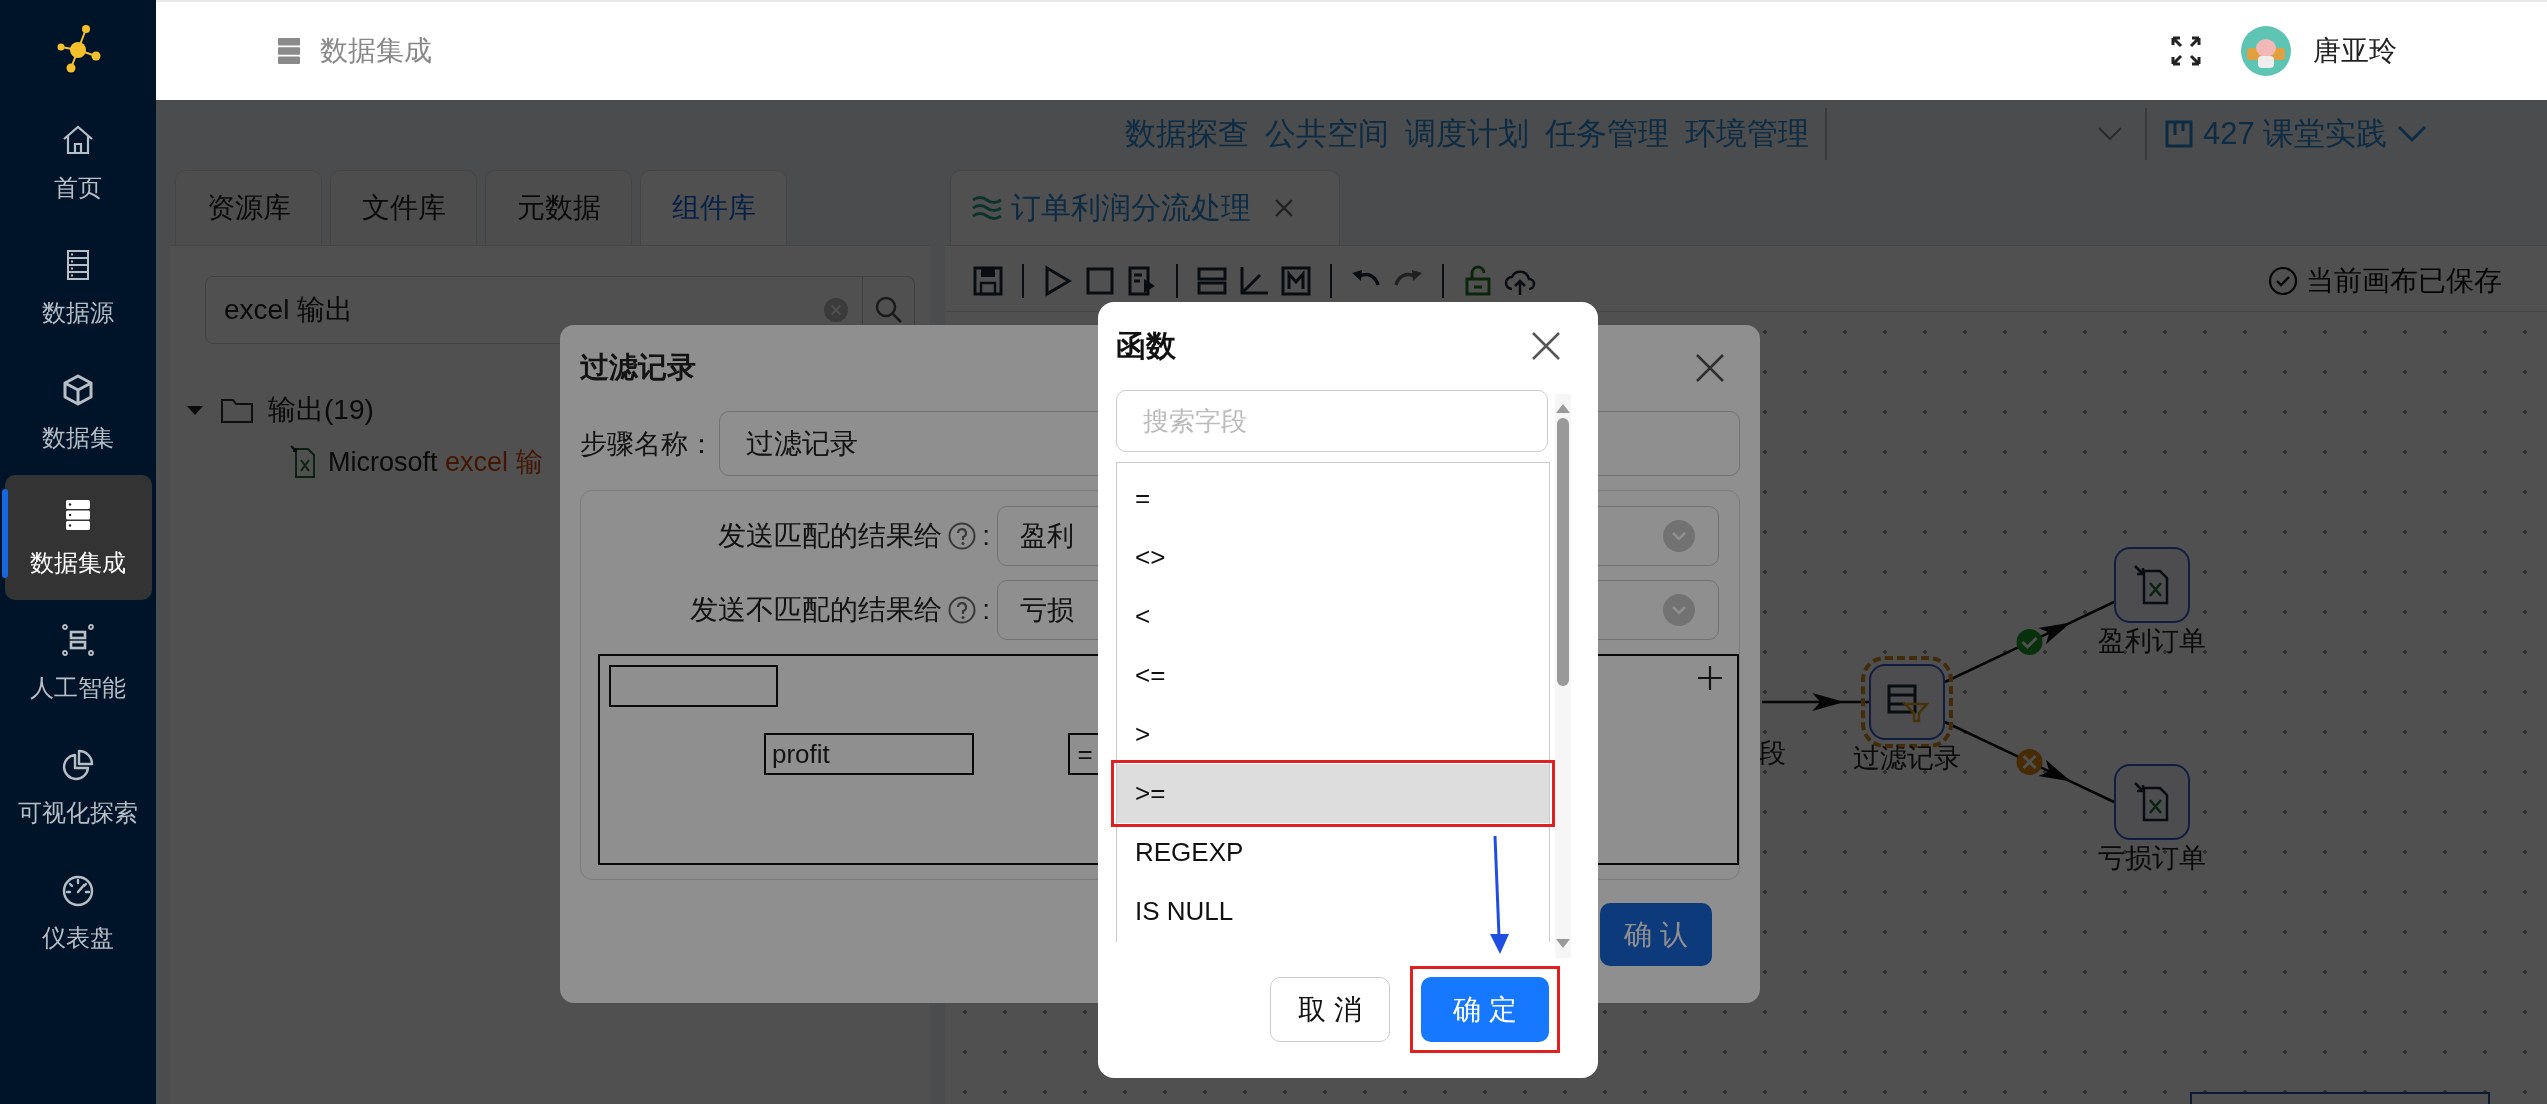 Image resolution: width=2547 pixels, height=1104 pixels. Describe the element at coordinates (376, 51) in the screenshot. I see `breadcrumb: 数据集成` at that location.